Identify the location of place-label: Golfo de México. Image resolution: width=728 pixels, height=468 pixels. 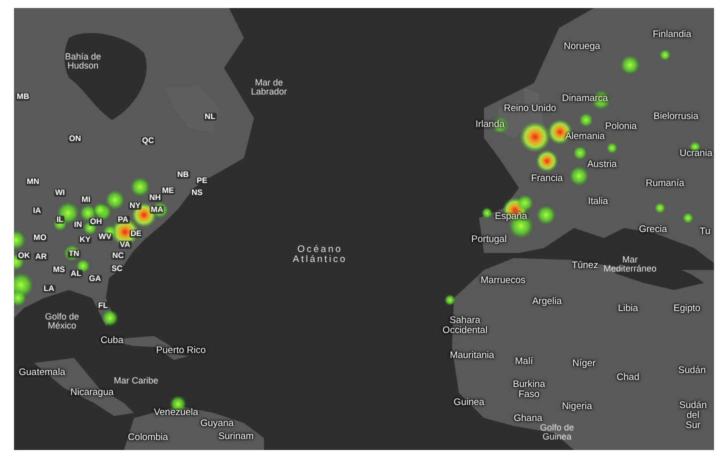
(62, 322).